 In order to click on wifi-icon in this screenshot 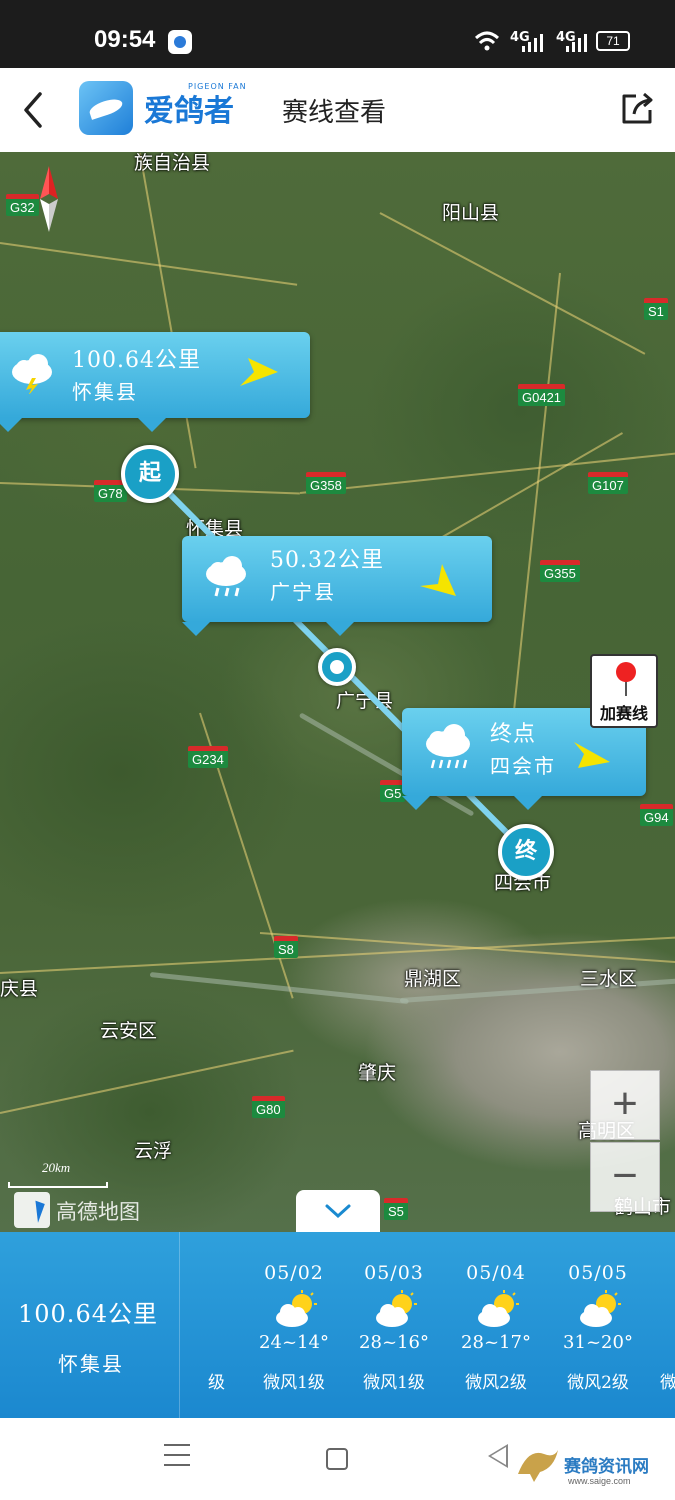, I will do `click(487, 41)`.